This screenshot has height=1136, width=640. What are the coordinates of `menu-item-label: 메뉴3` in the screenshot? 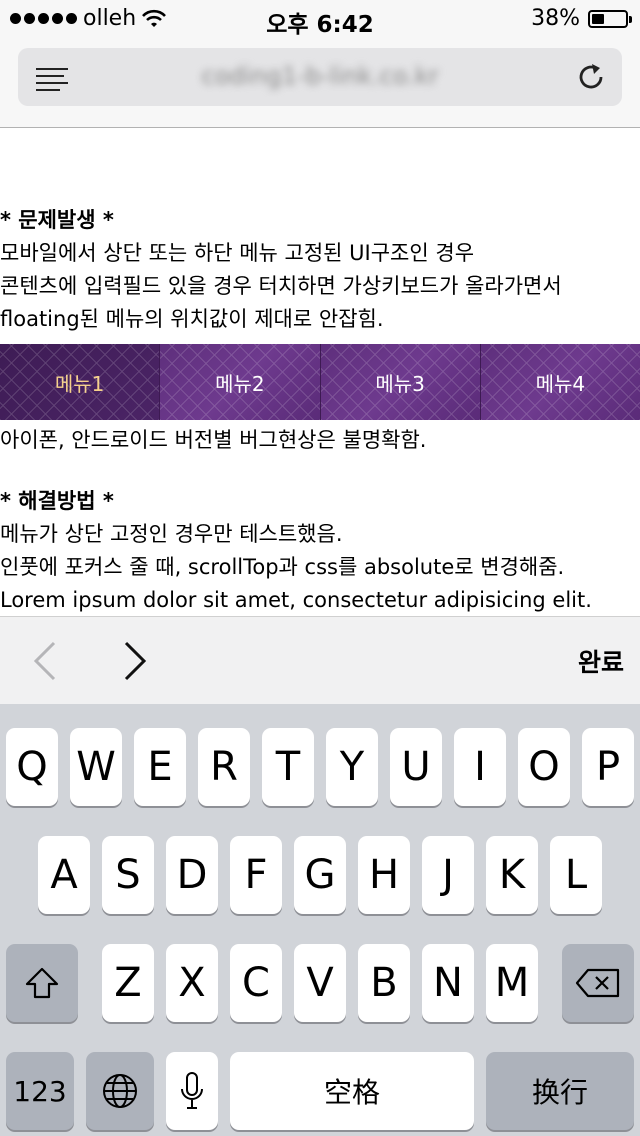 It's located at (400, 383).